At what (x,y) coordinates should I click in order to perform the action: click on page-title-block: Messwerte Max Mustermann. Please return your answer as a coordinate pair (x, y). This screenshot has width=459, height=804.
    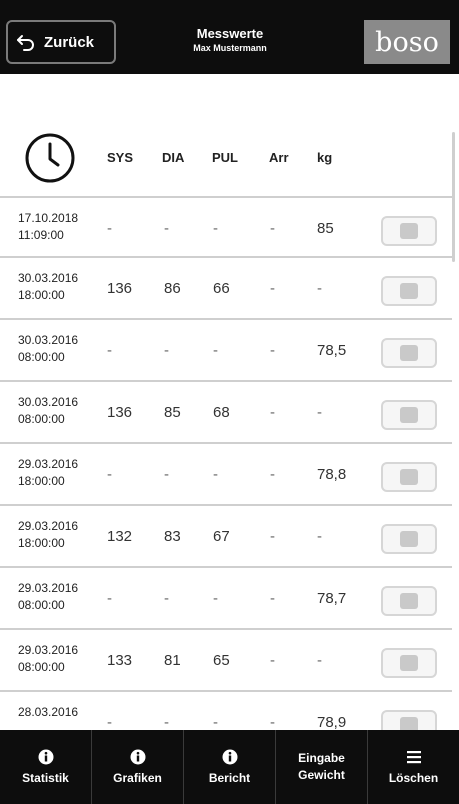
    Looking at the image, I should click on (230, 39).